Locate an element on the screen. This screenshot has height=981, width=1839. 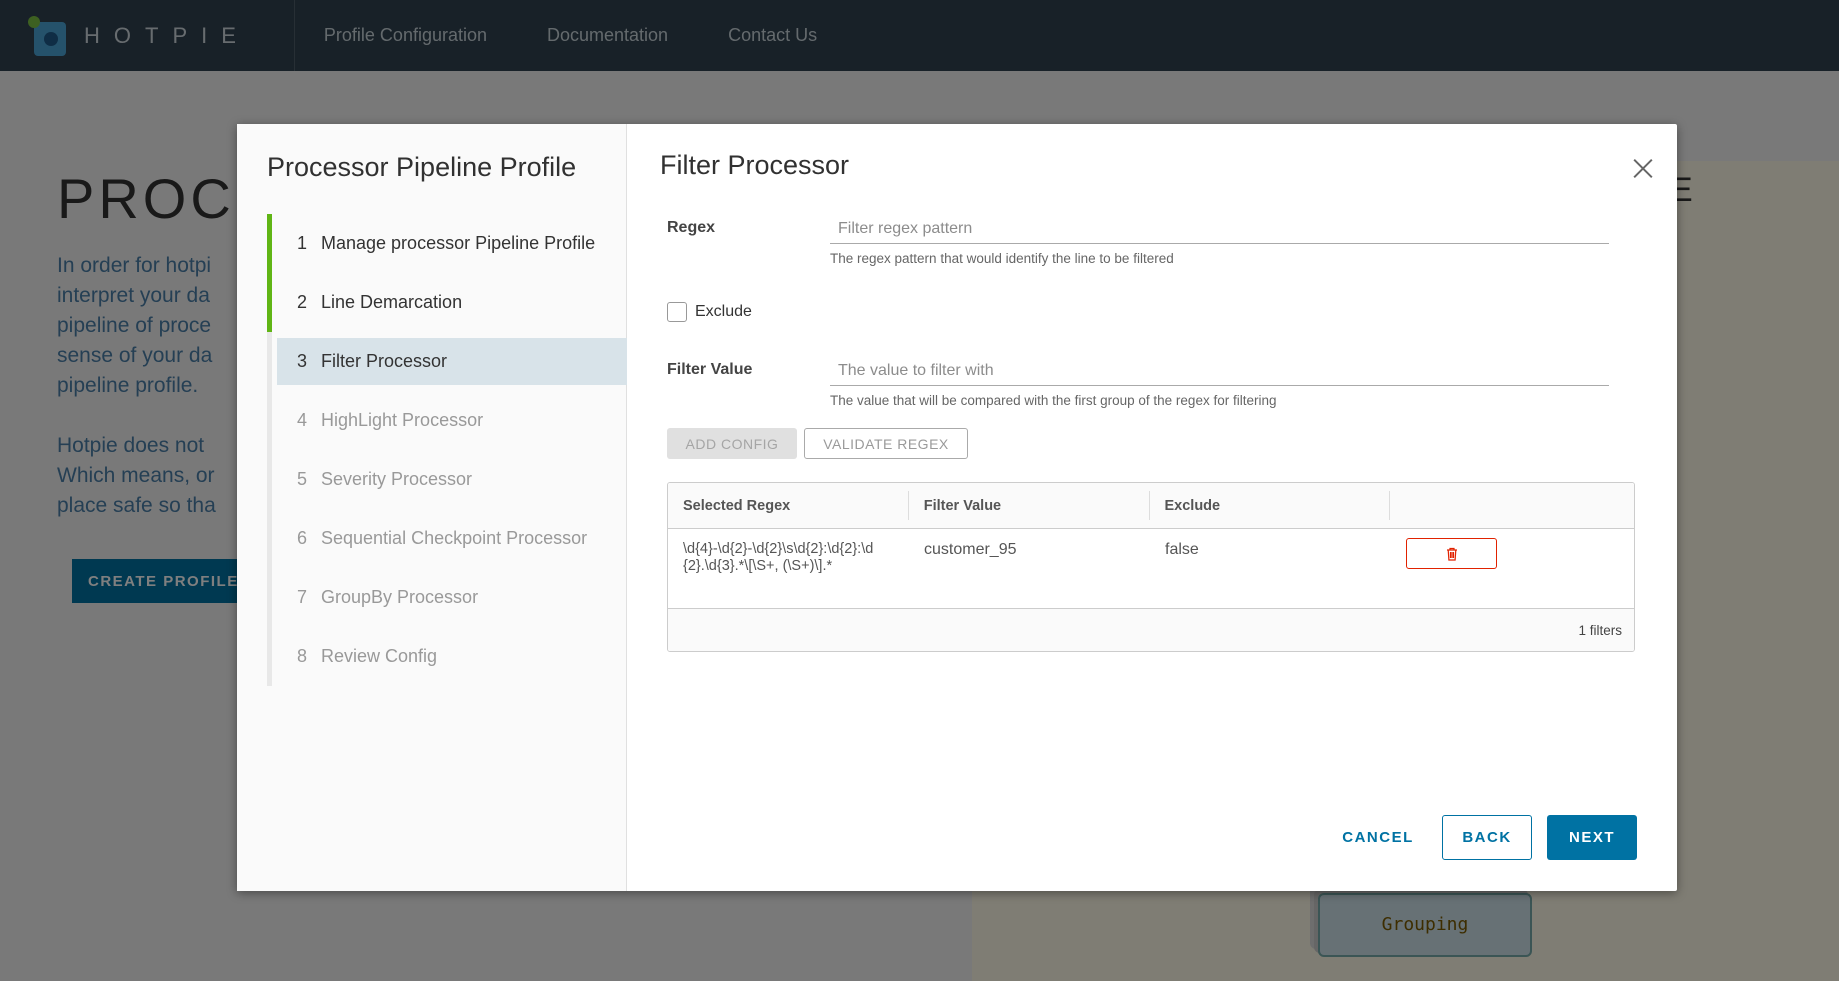
delete-row-button is located at coordinates (1451, 553).